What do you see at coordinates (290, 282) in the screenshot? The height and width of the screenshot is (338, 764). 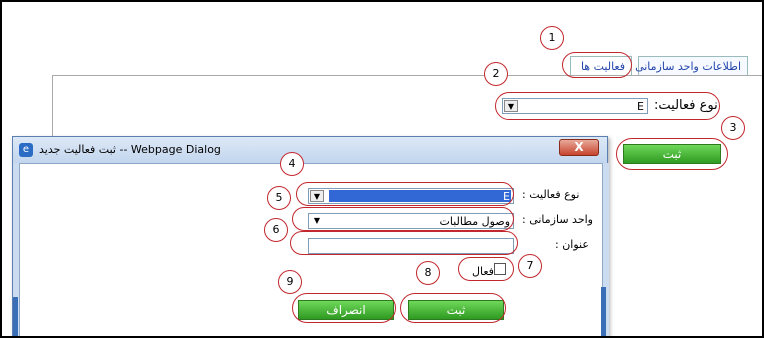 I see `annotation-number: 9` at bounding box center [290, 282].